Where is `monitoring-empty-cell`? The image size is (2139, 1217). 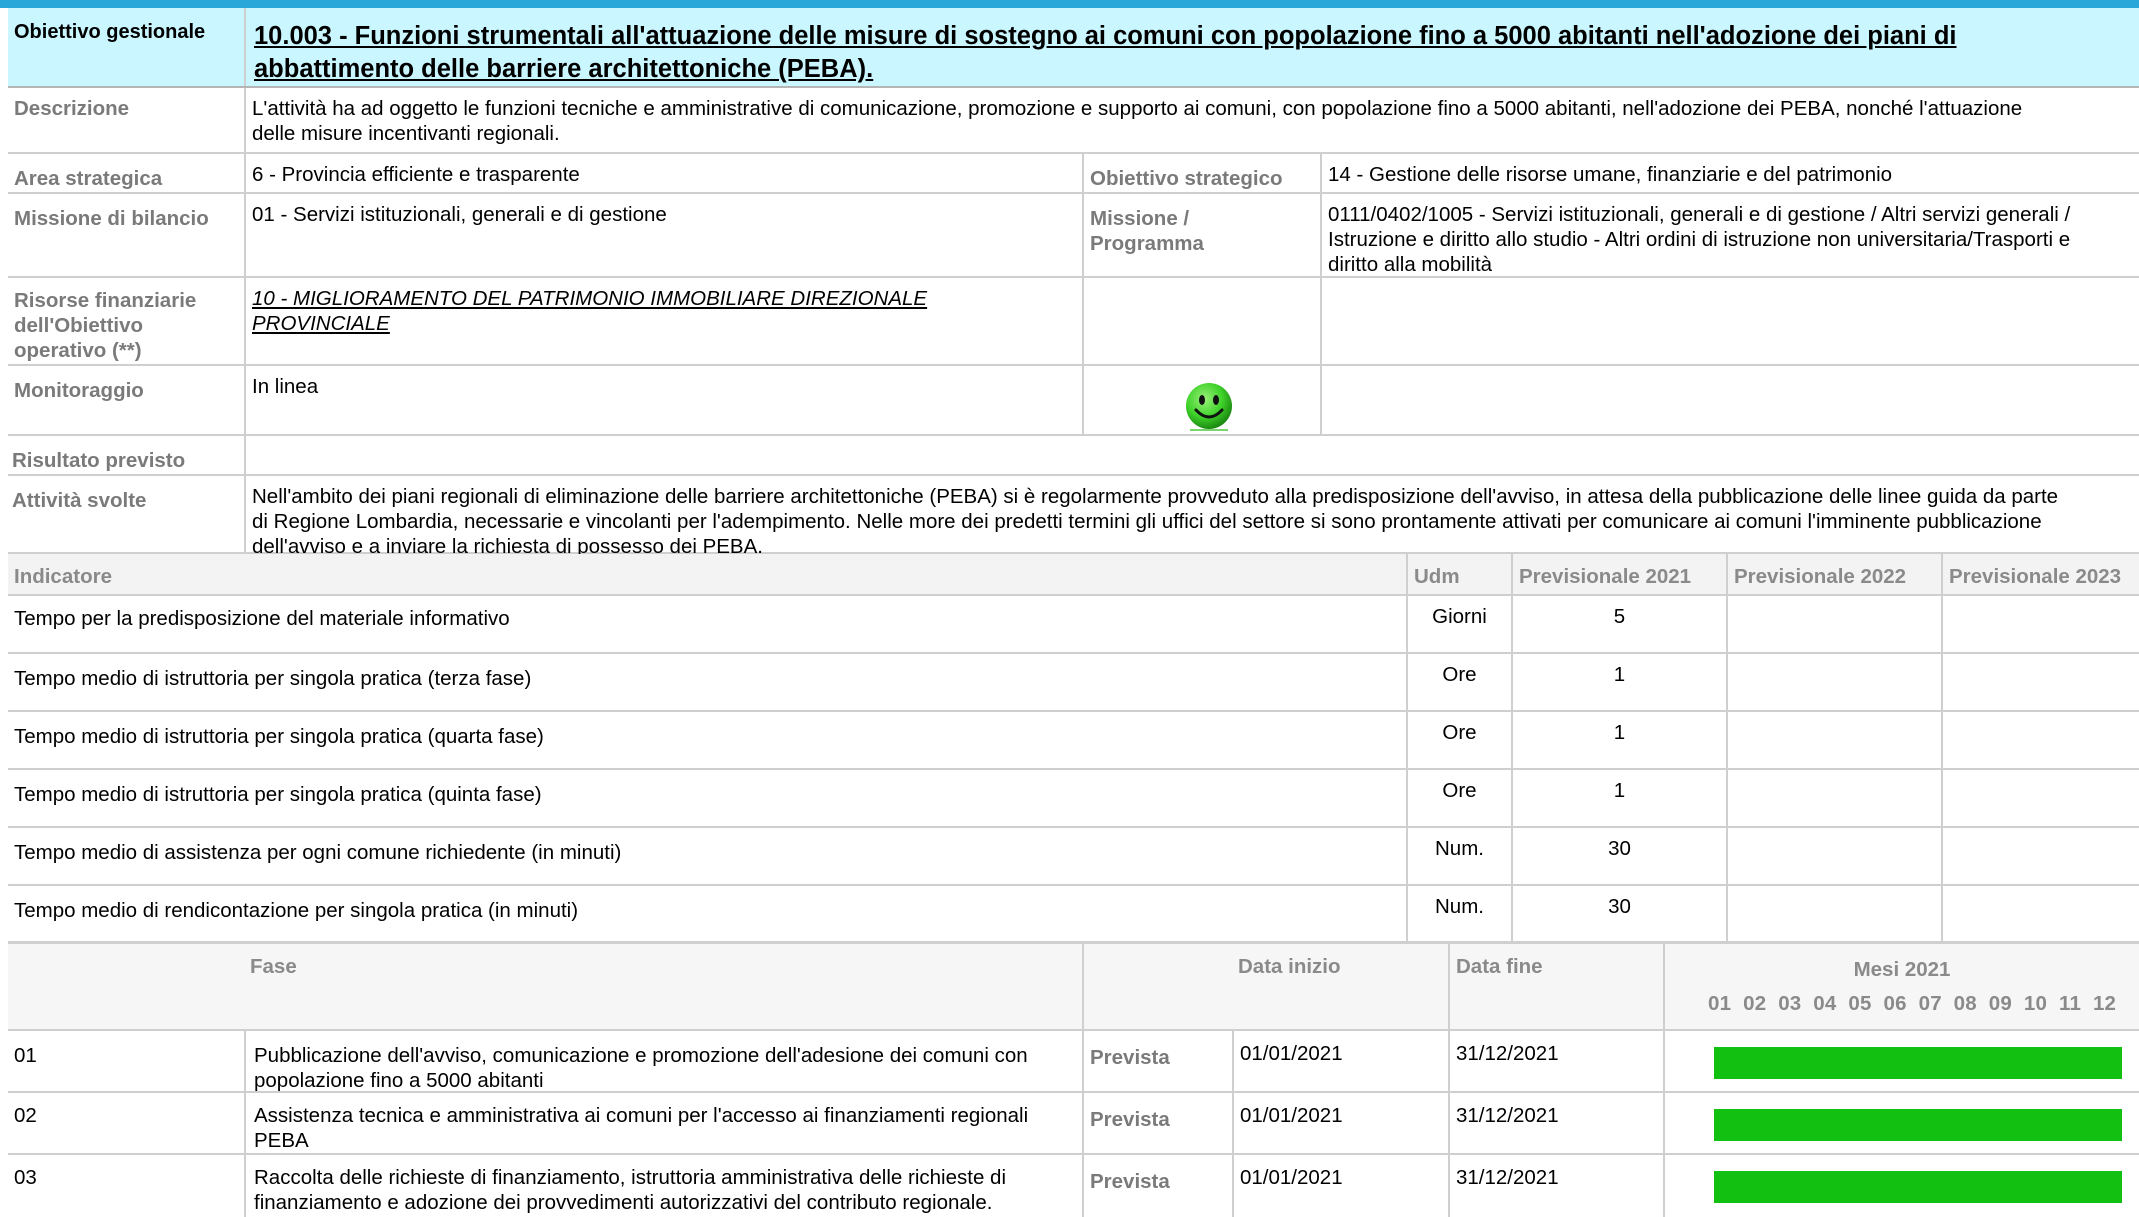
monitoring-empty-cell is located at coordinates (1729, 400).